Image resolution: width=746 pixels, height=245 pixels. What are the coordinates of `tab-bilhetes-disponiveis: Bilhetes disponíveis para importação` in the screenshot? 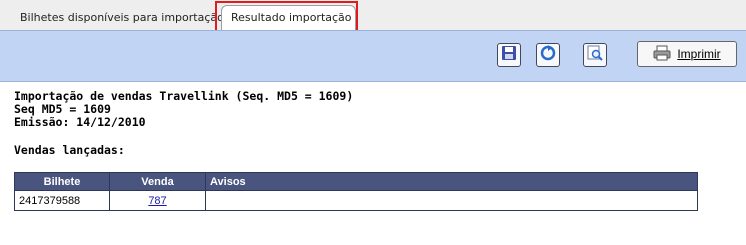 It's located at (115, 18).